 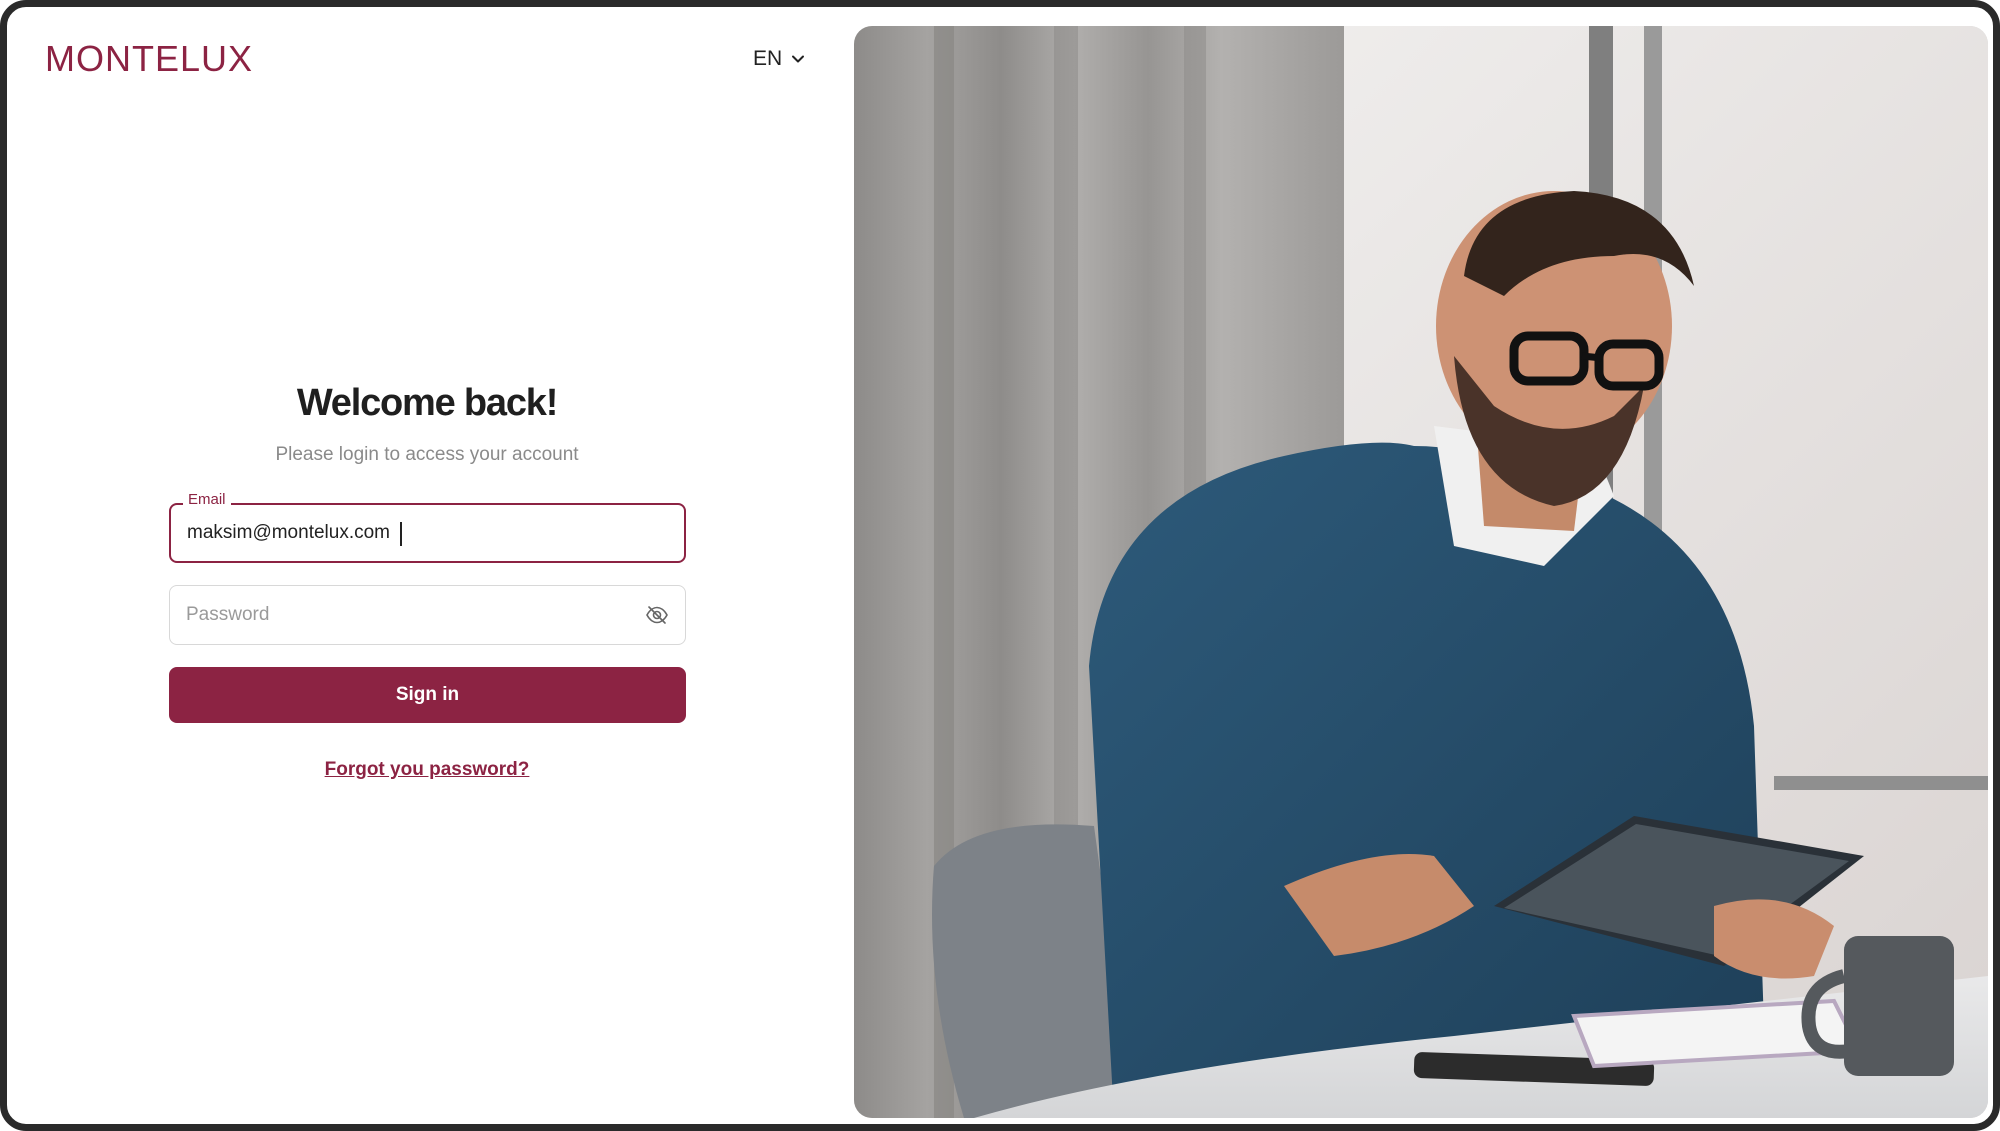 I want to click on page-title: Welcome back!, so click(x=427, y=403).